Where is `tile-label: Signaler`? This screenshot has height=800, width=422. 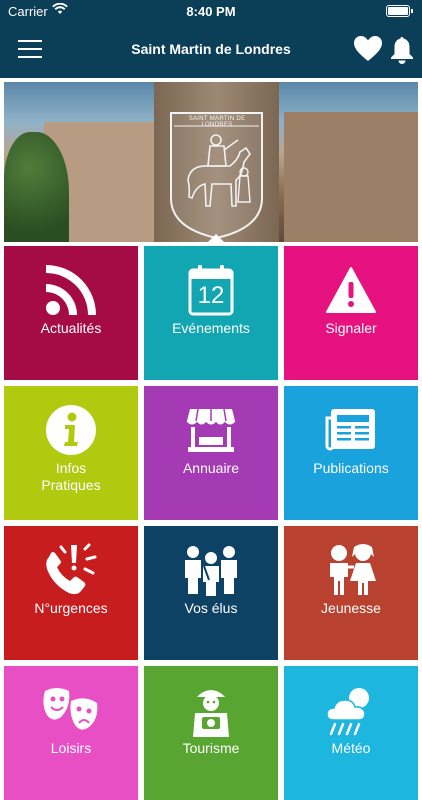 tile-label: Signaler is located at coordinates (351, 328).